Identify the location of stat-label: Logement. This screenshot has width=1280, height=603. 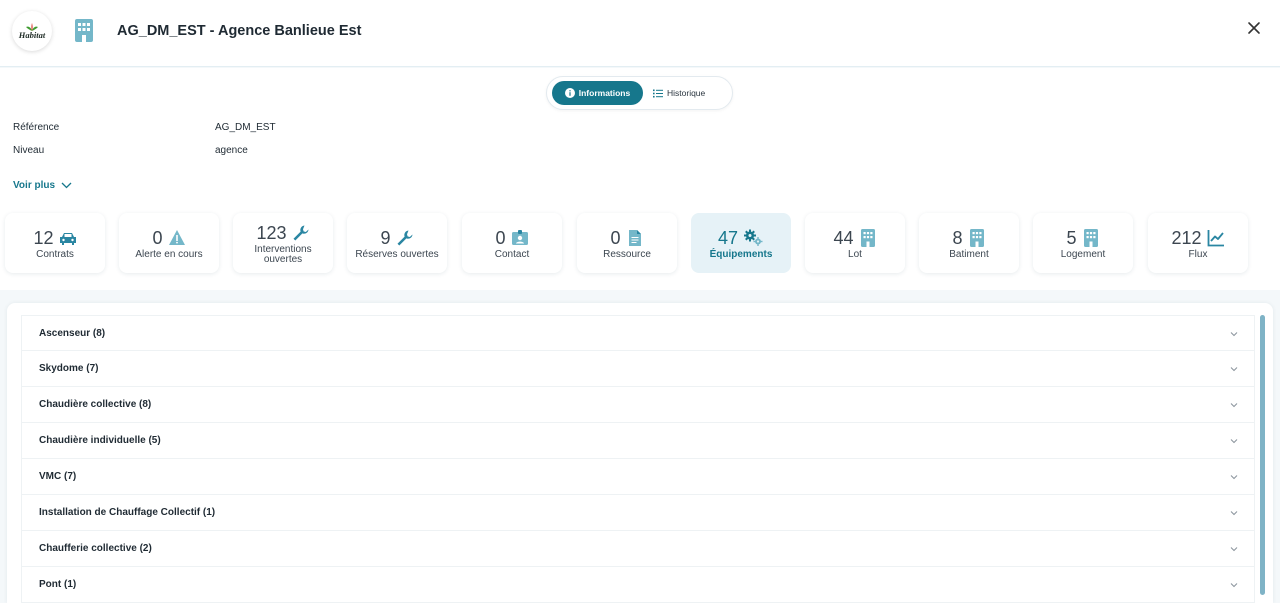
(1083, 254).